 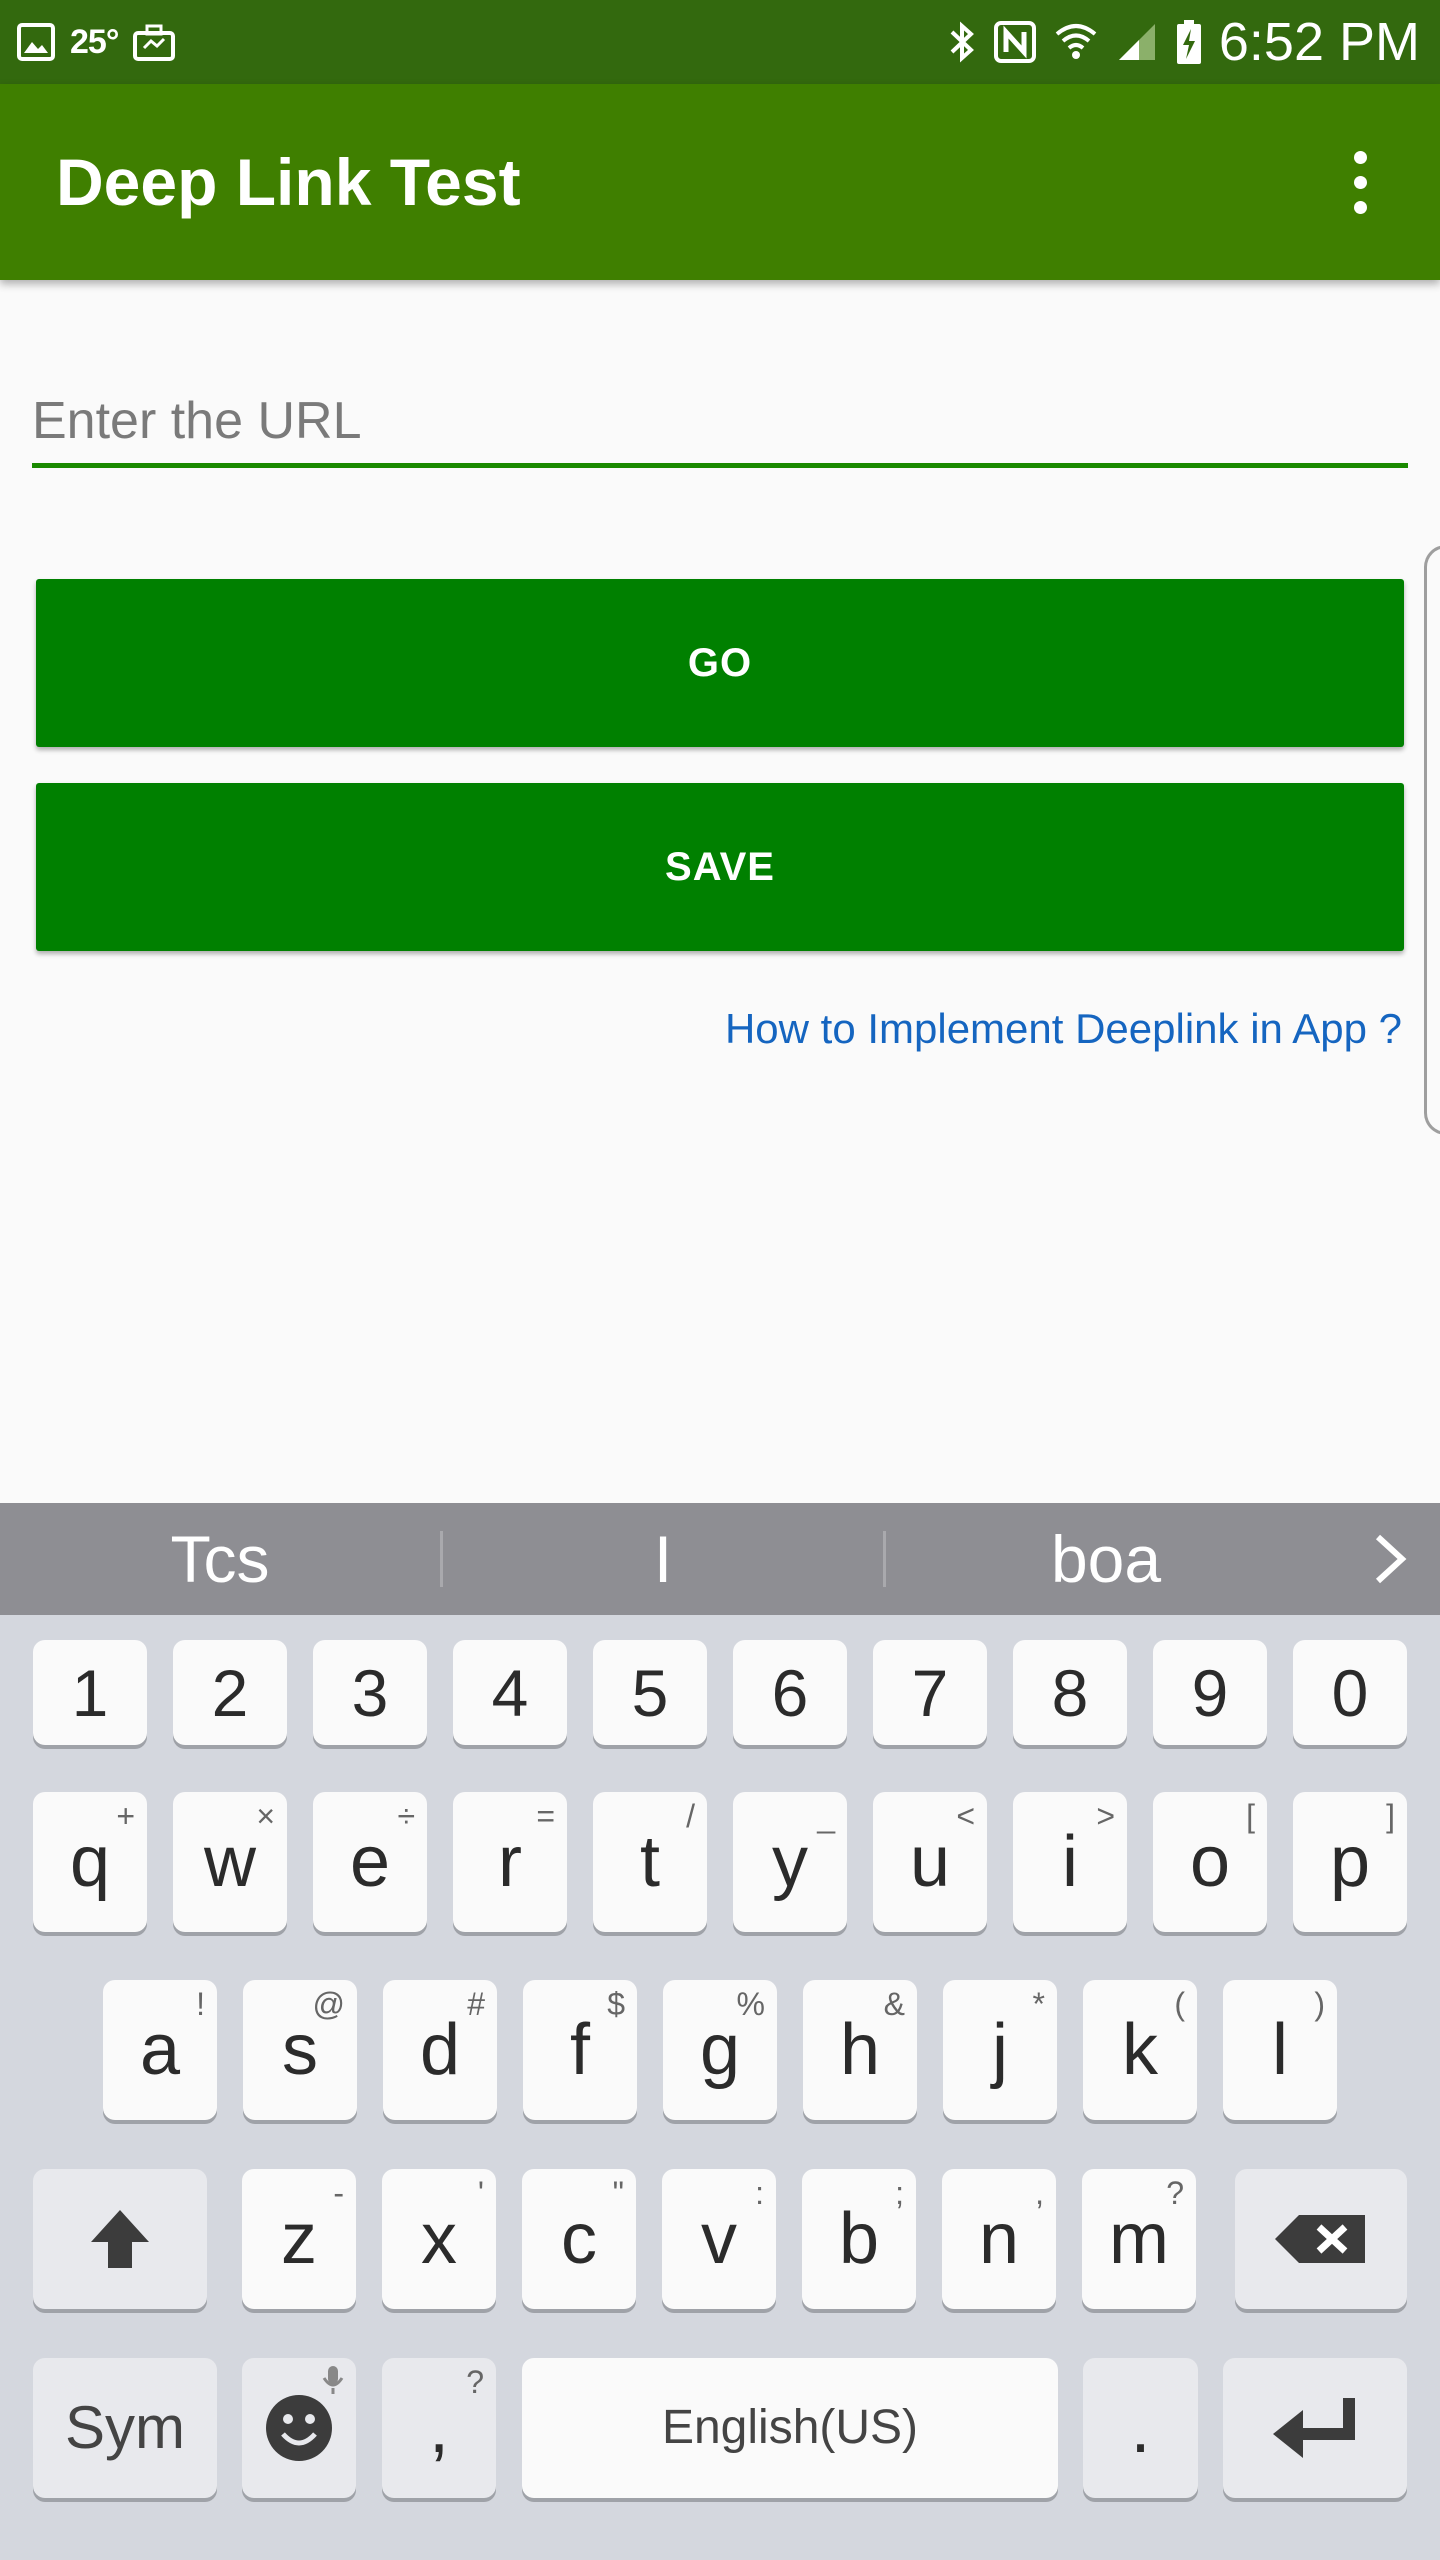 I want to click on deeplink-help-link: How to Implement Deeplink in App ?, so click(x=1063, y=1029).